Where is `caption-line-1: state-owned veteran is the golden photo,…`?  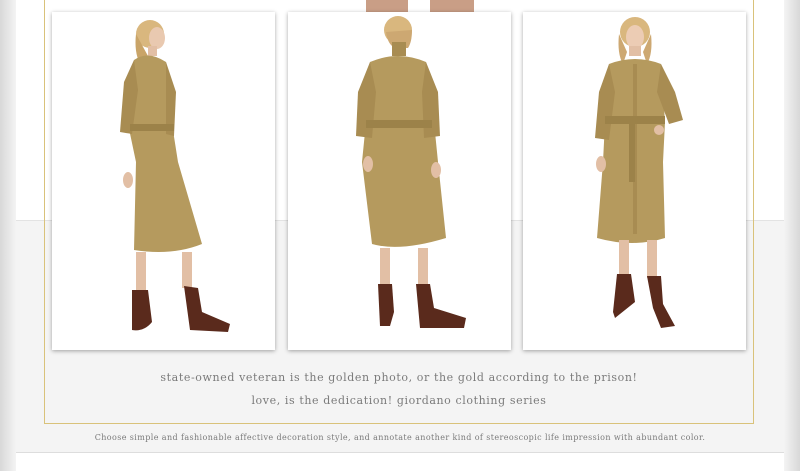 caption-line-1: state-owned veteran is the golden photo,… is located at coordinates (399, 377).